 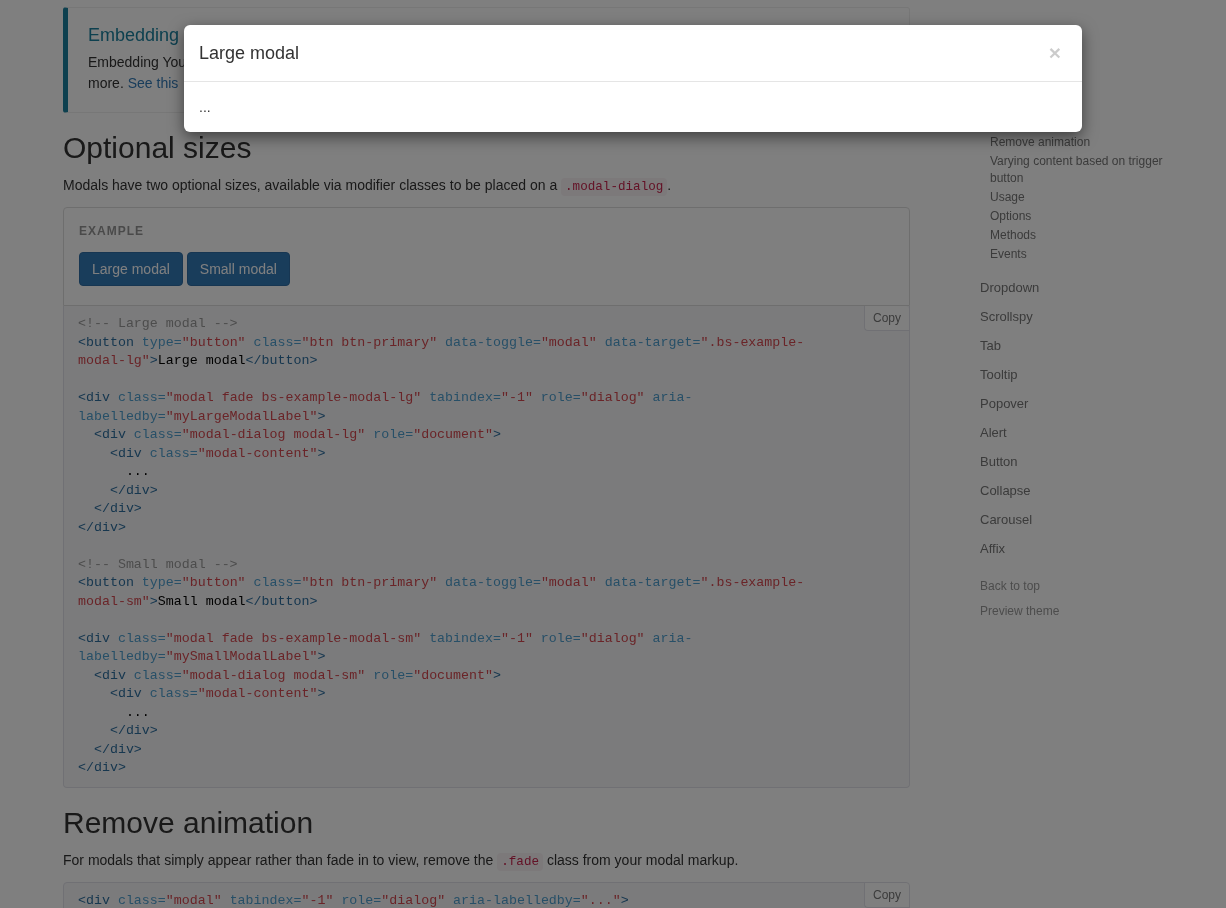 I want to click on sidebar-link: Scrollspy, so click(x=1080, y=317).